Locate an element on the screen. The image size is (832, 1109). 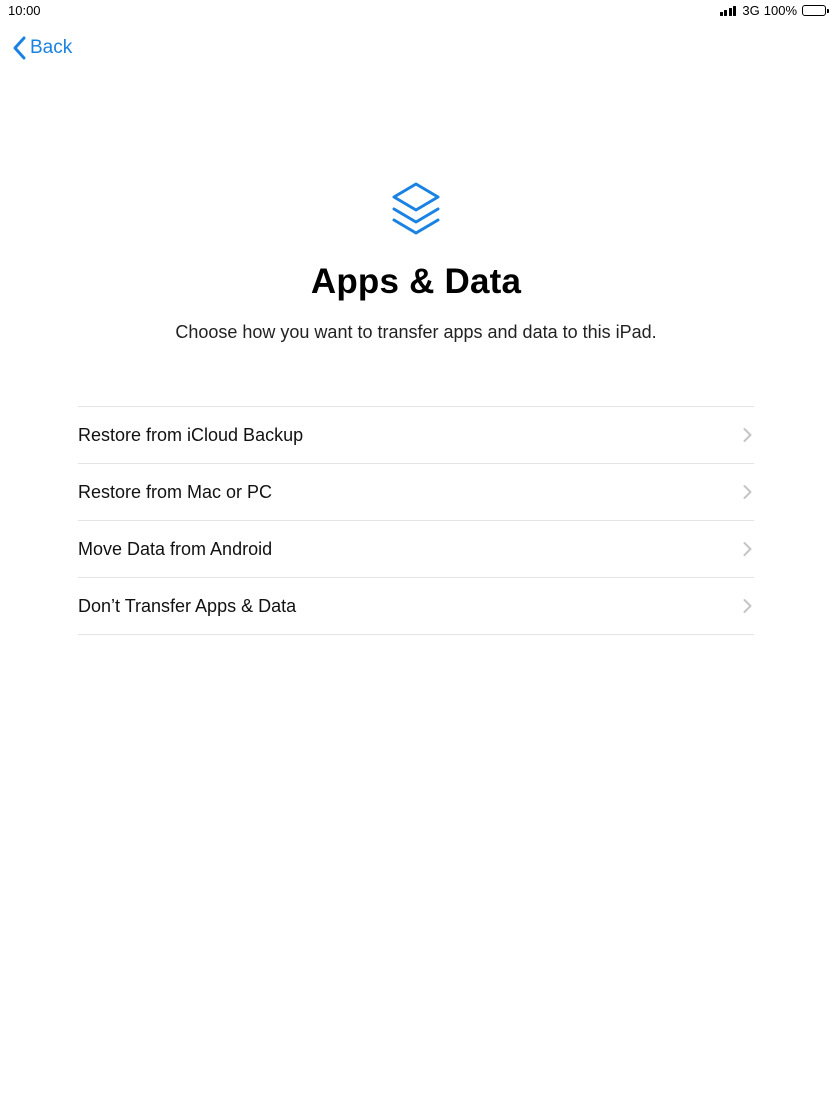
page-title: Apps & Data is located at coordinates (416, 281).